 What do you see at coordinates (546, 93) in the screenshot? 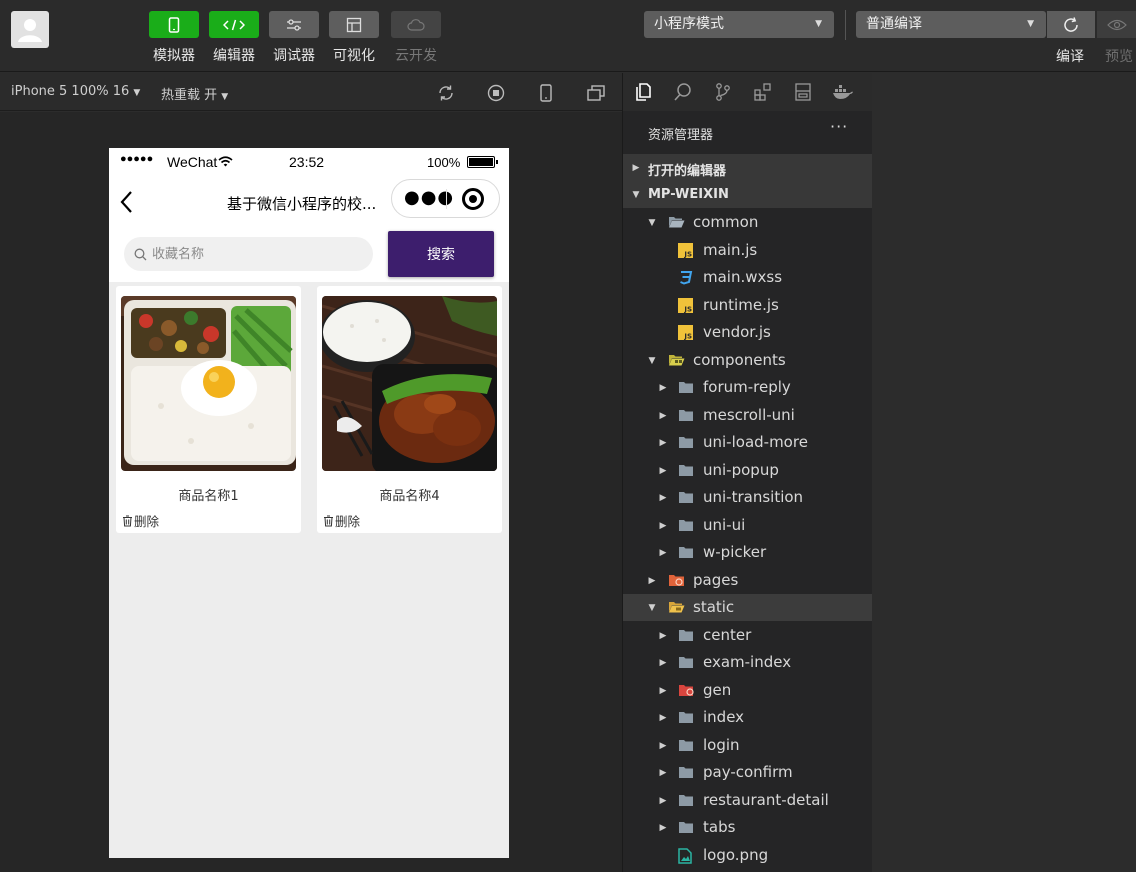
I see `device-icon` at bounding box center [546, 93].